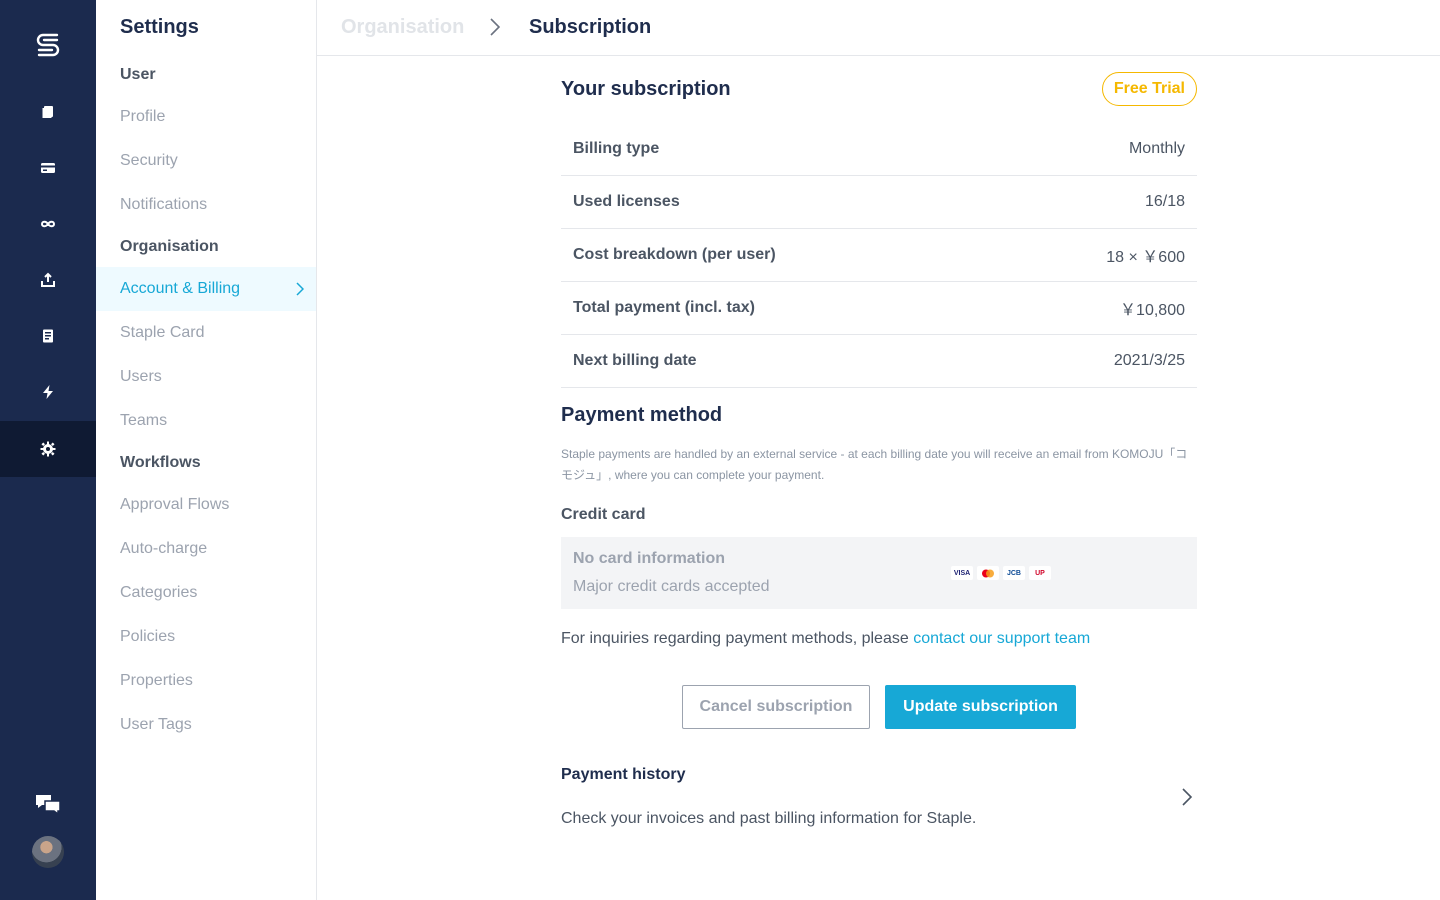 This screenshot has height=900, width=1440. I want to click on detail-label: Used licenses, so click(626, 201).